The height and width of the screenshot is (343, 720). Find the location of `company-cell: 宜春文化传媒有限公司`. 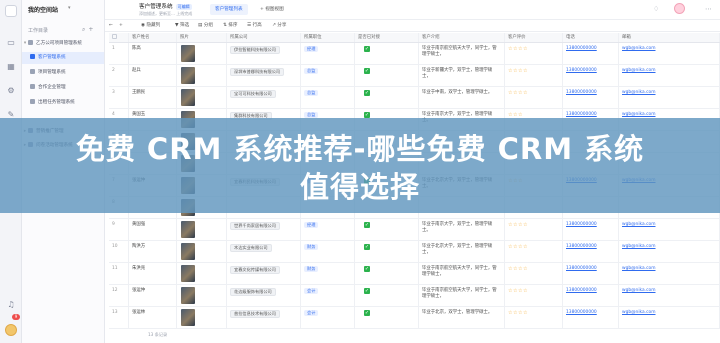

company-cell: 宜春文化传媒有限公司 is located at coordinates (264, 273).